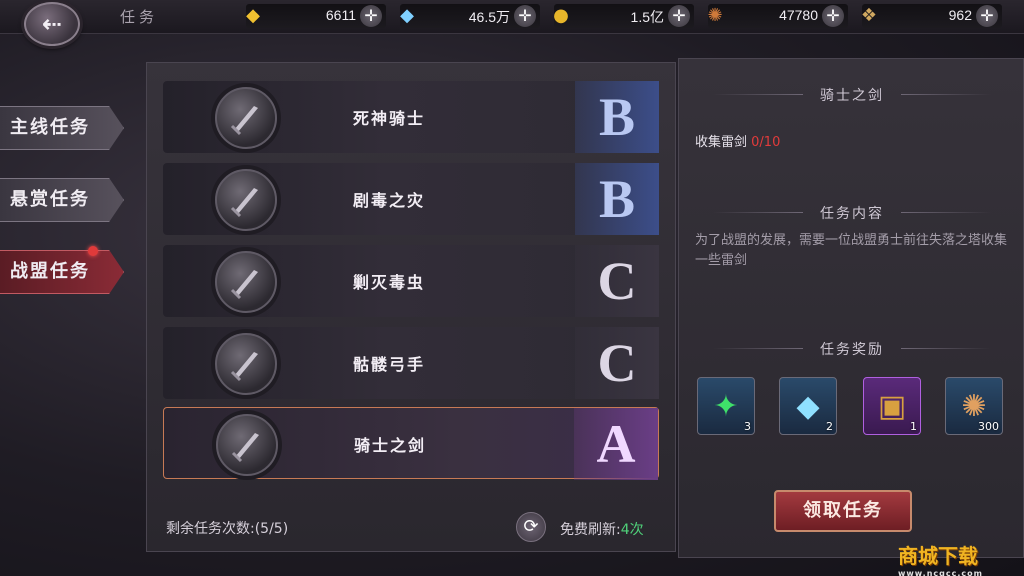 This screenshot has height=576, width=1024. Describe the element at coordinates (851, 213) in the screenshot. I see `content-title: 任务内容` at that location.